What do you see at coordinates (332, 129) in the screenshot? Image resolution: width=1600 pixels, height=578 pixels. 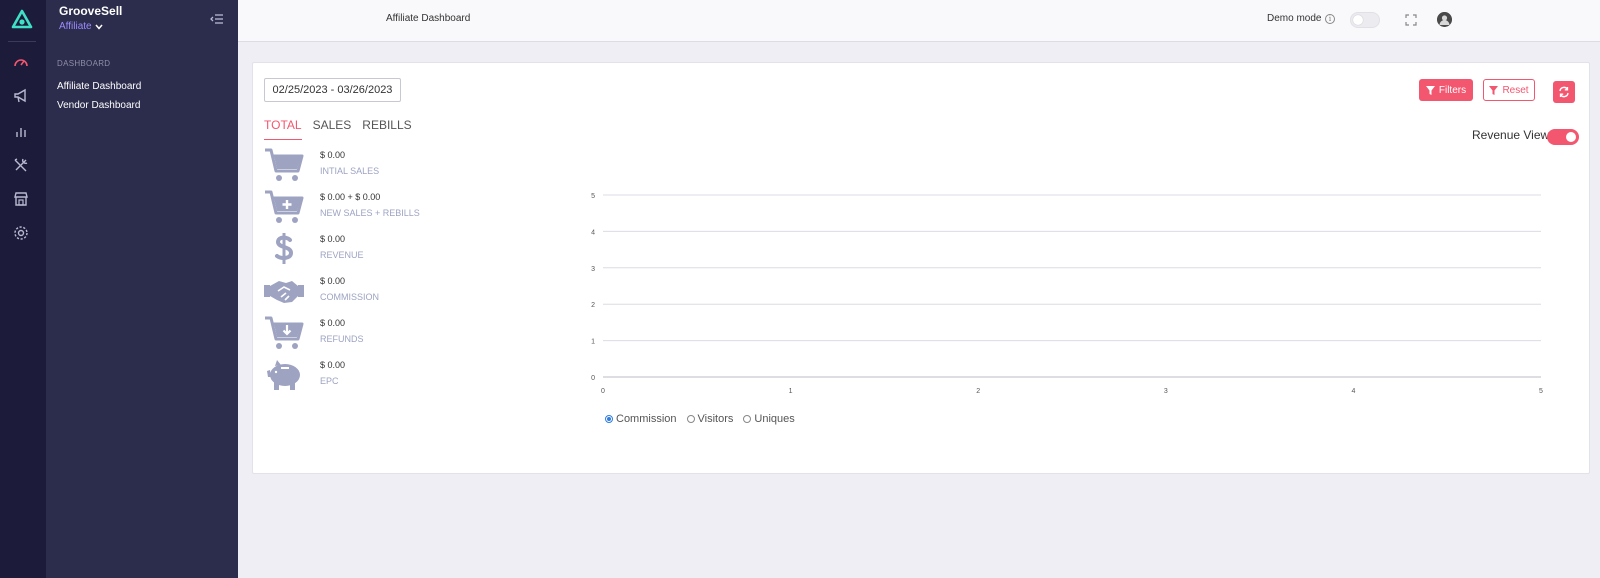 I see `tab-sales: SALES` at bounding box center [332, 129].